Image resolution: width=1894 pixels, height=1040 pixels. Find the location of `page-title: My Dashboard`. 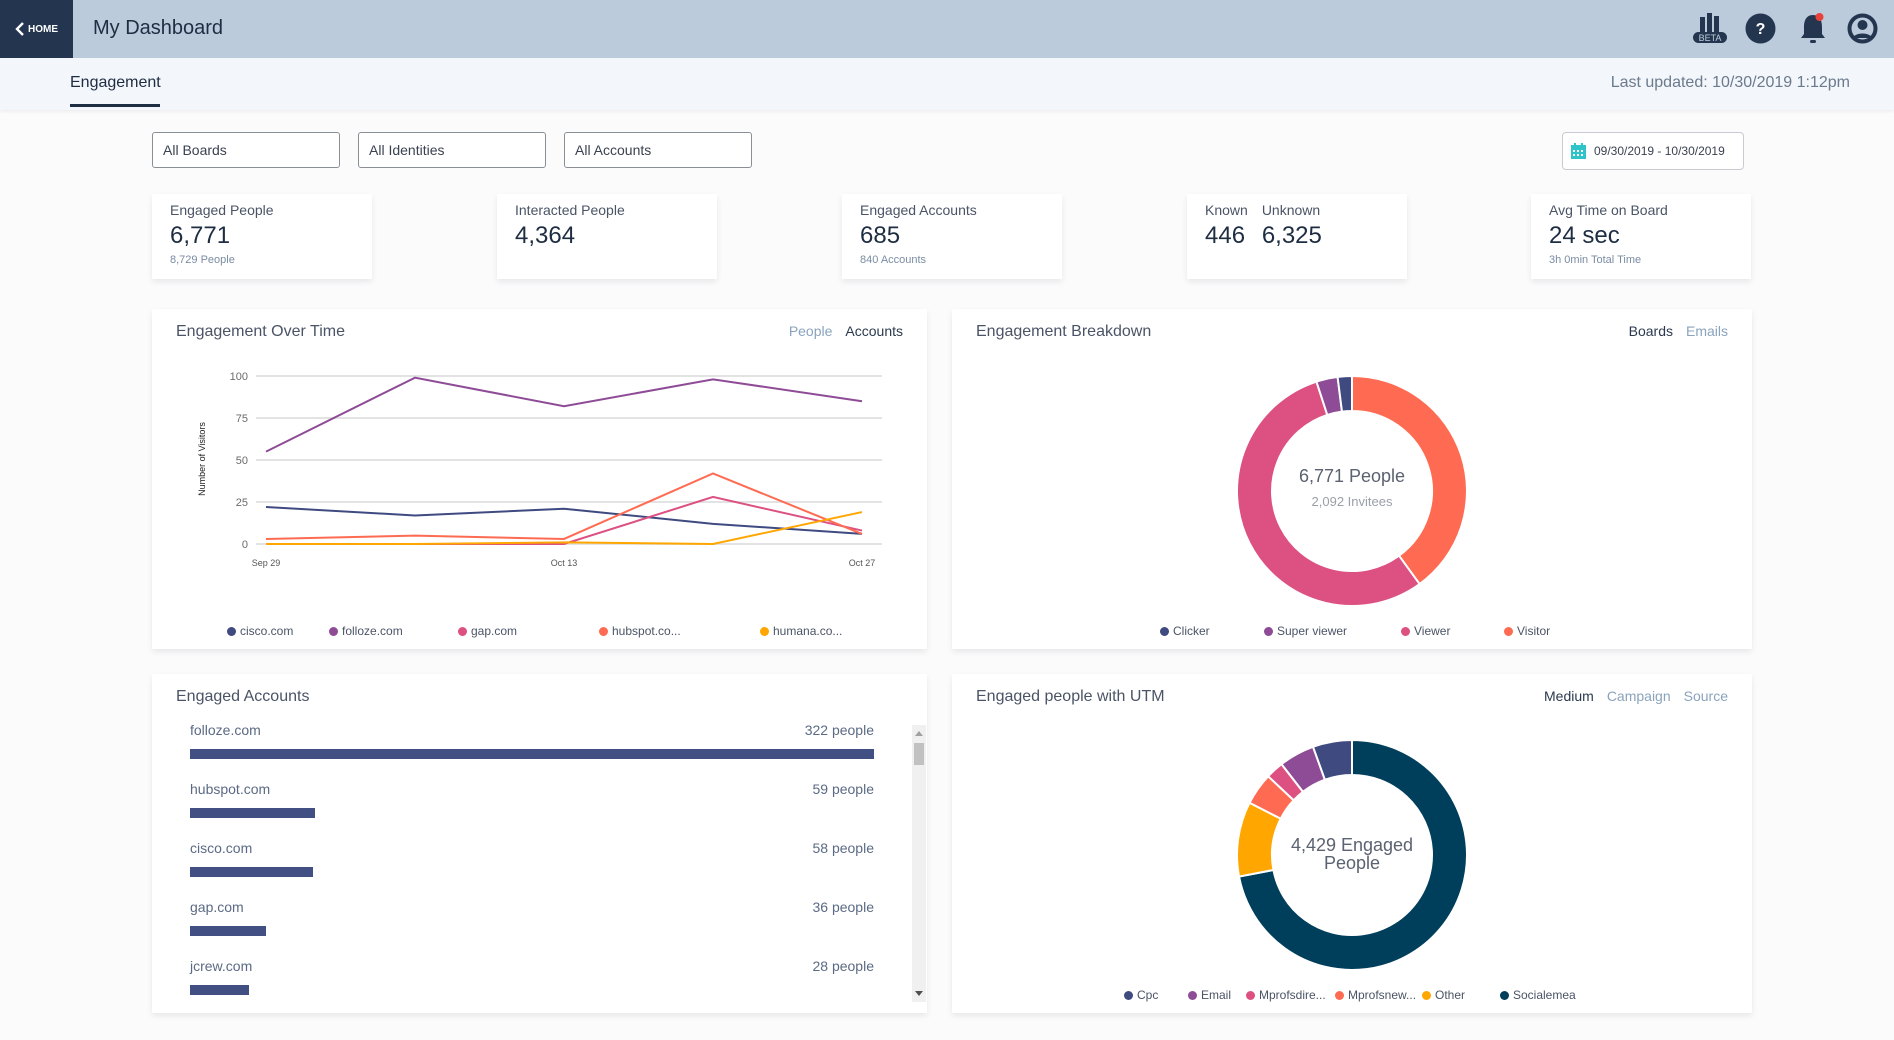

page-title: My Dashboard is located at coordinates (158, 28).